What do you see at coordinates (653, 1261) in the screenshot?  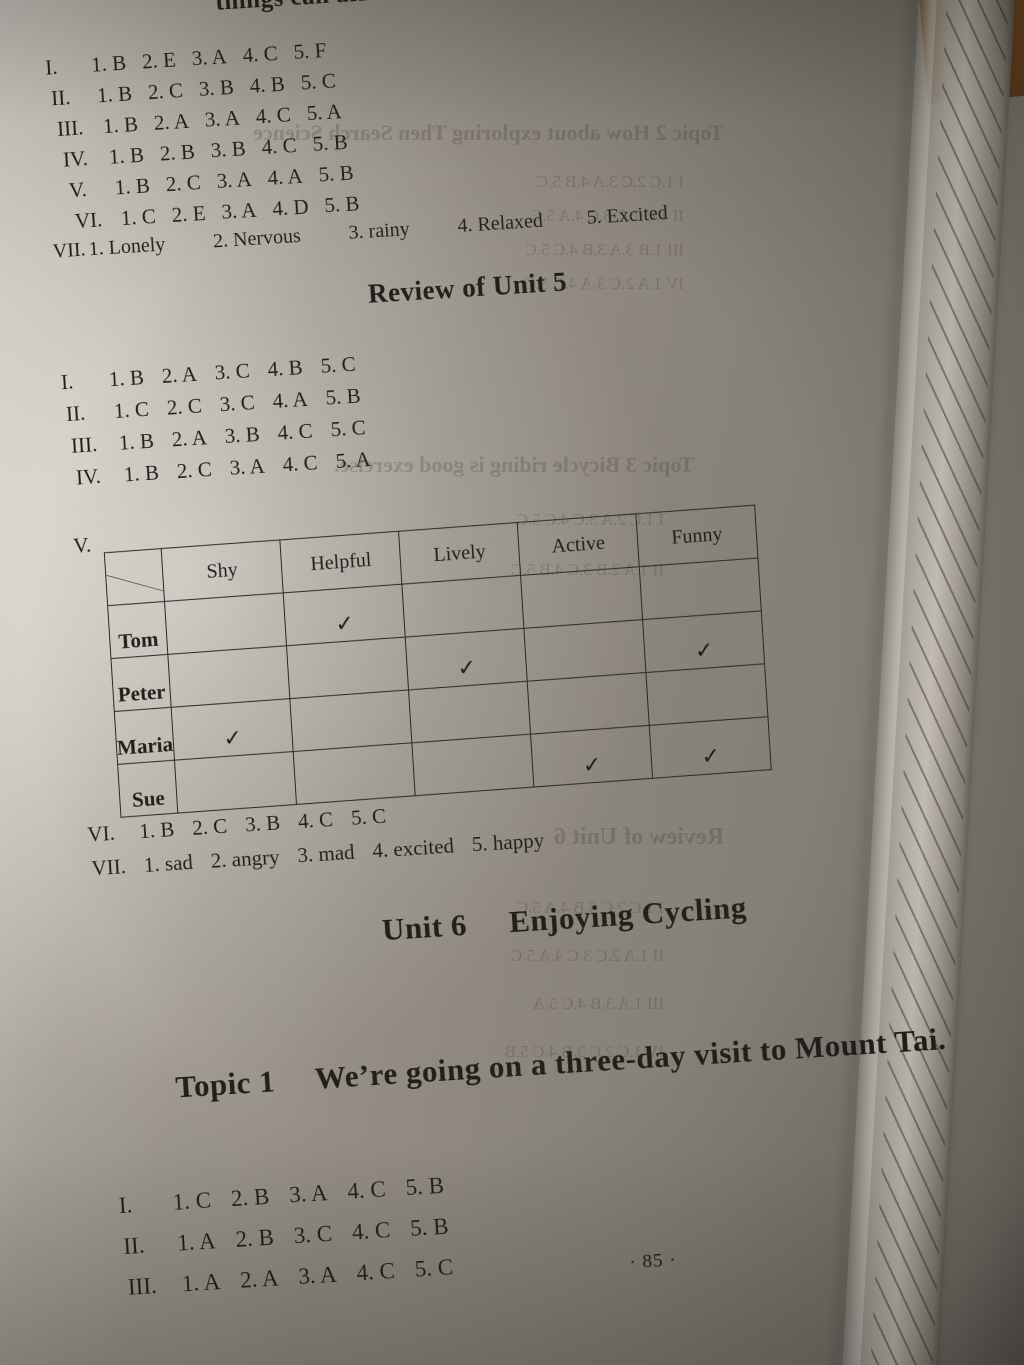 I see `page-number: · 85 ·` at bounding box center [653, 1261].